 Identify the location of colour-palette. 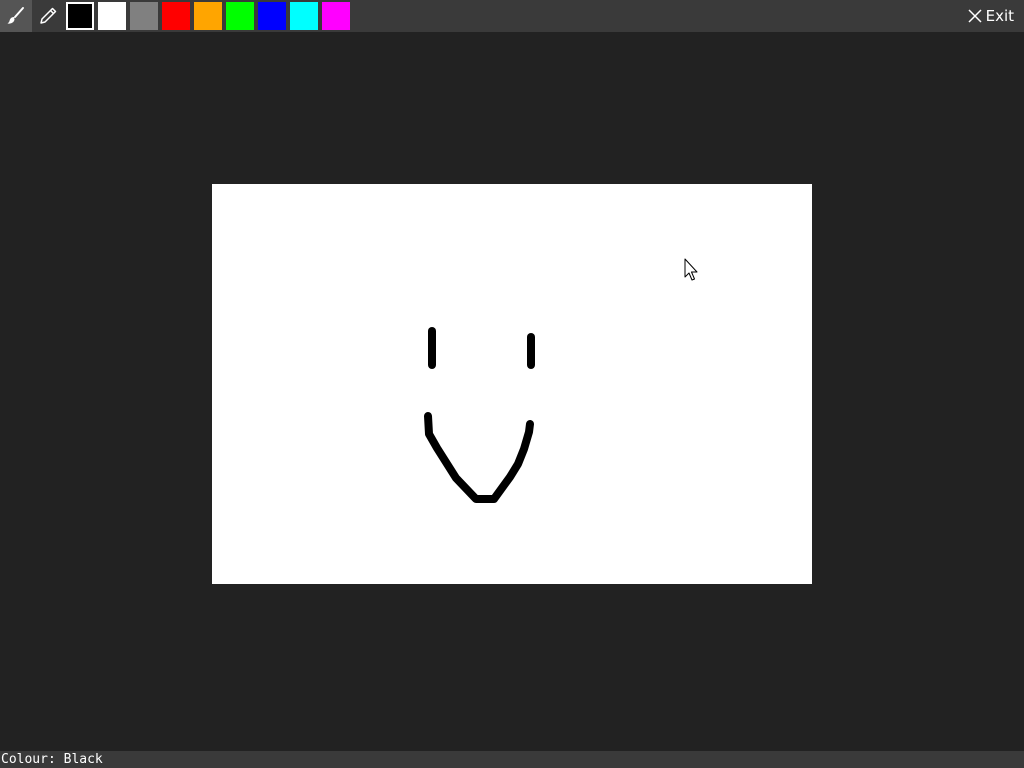
(208, 16).